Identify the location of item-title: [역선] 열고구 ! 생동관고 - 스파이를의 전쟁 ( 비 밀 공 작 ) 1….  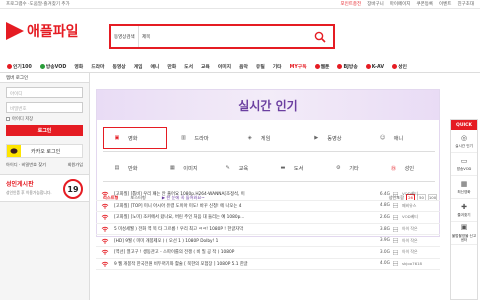
(241, 252).